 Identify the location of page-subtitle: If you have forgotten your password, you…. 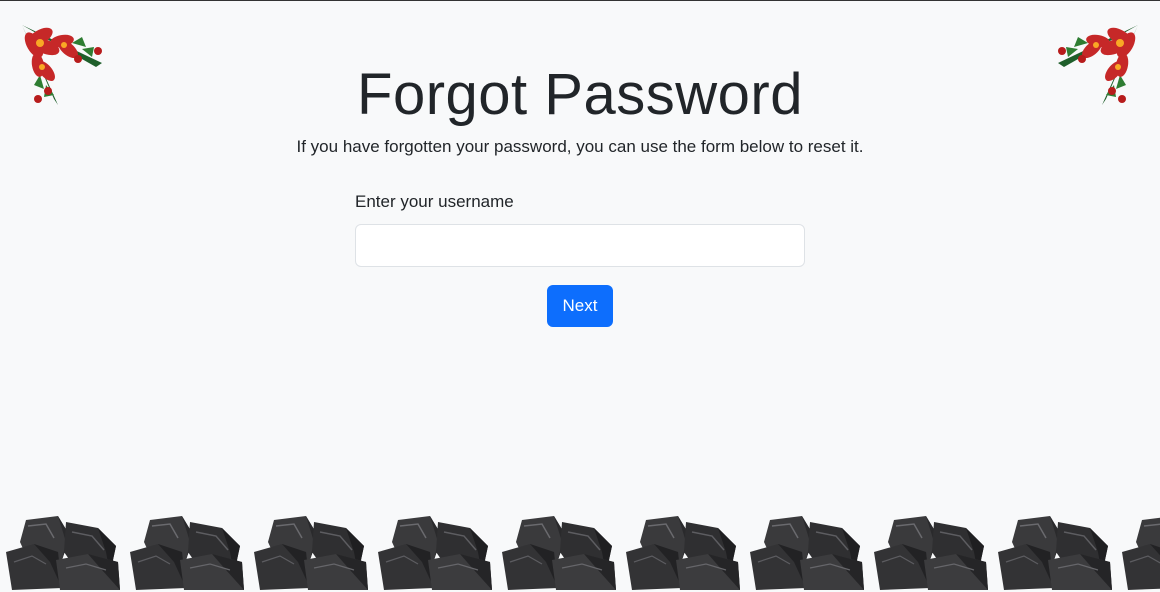
(580, 146).